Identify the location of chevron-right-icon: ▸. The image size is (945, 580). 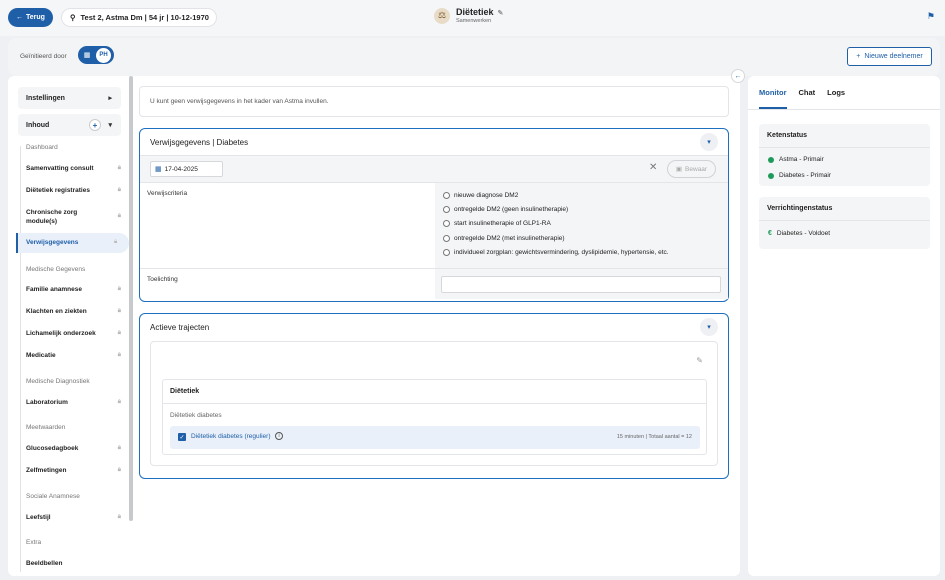
(110, 98).